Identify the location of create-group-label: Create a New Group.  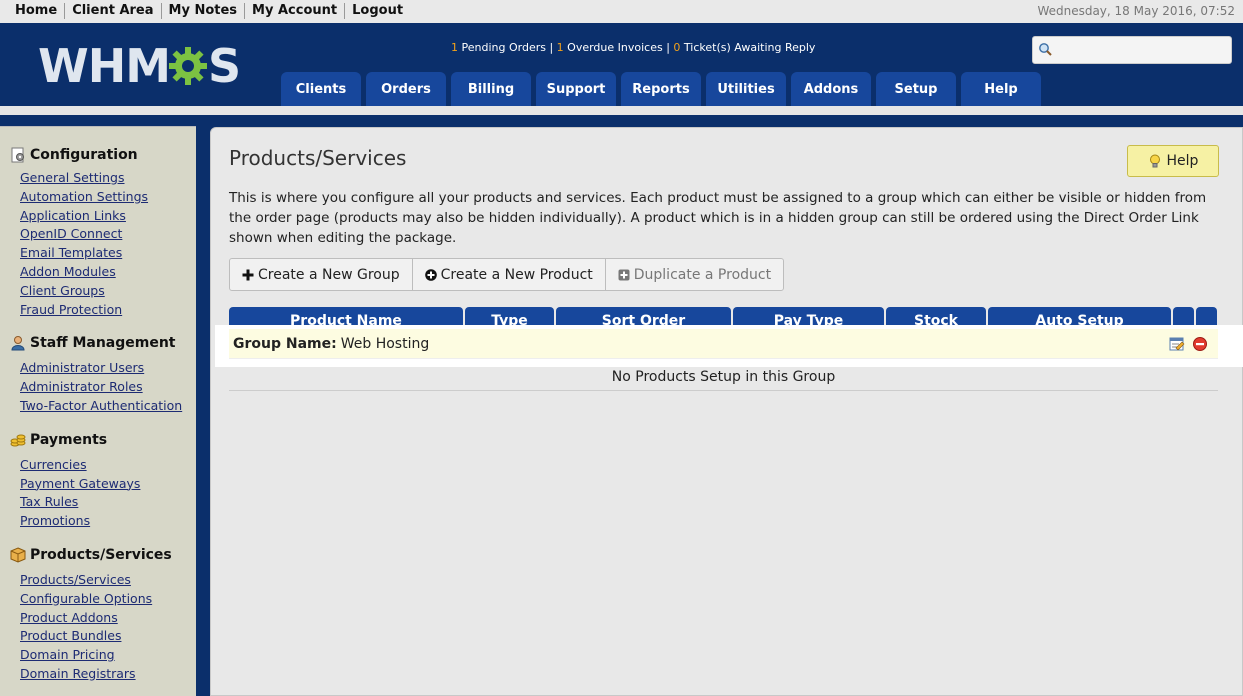
(329, 274).